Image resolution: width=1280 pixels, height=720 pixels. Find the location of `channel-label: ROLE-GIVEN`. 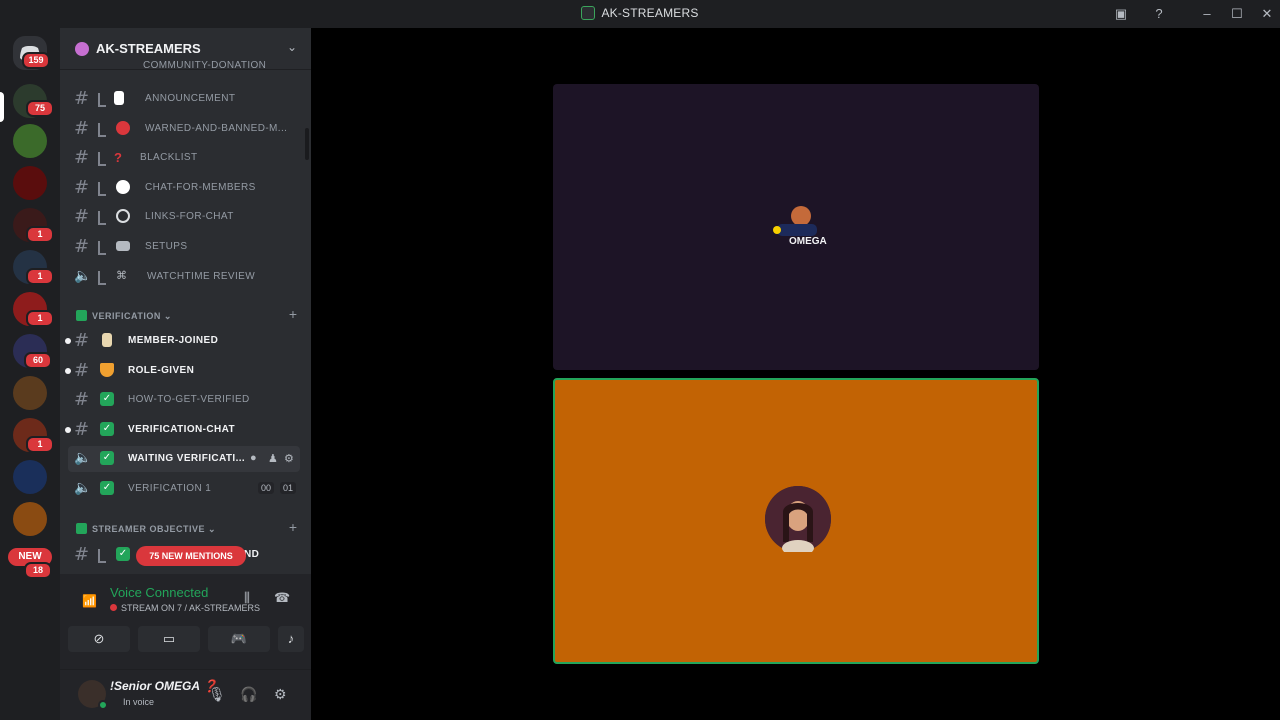

channel-label: ROLE-GIVEN is located at coordinates (161, 370).